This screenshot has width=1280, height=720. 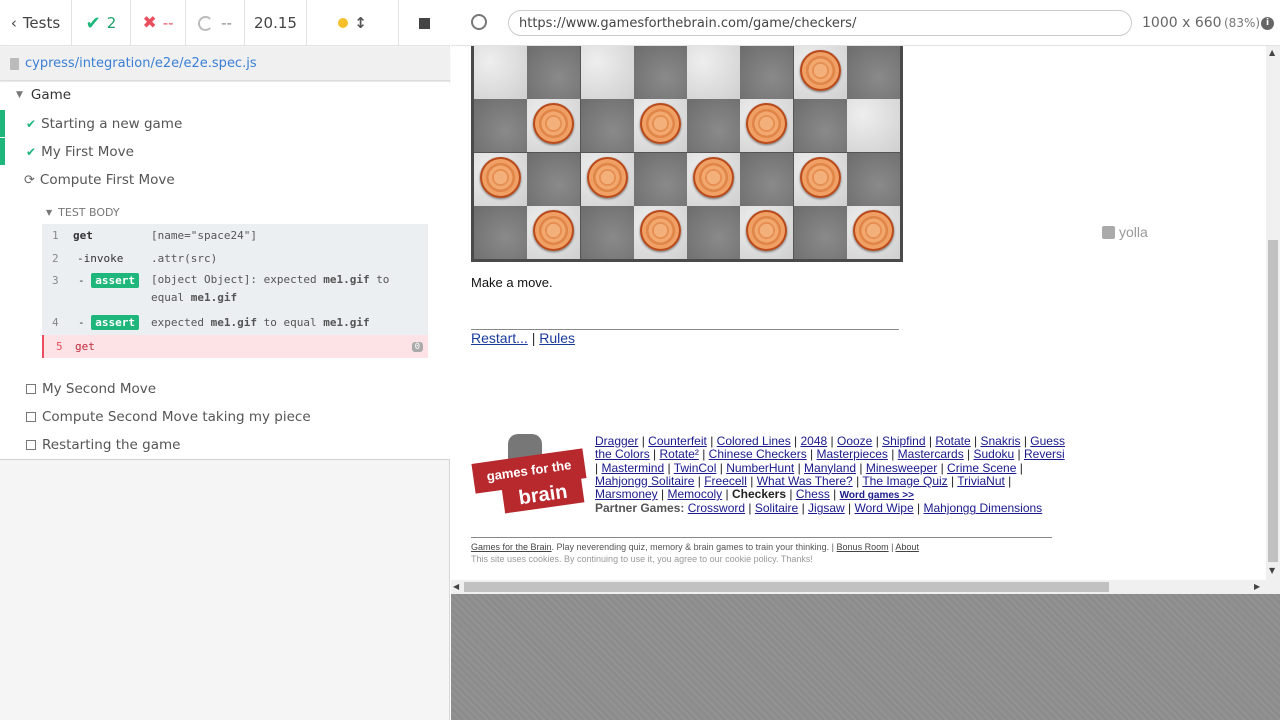 What do you see at coordinates (103, 445) in the screenshot?
I see `test-item-pending: Restarting the game` at bounding box center [103, 445].